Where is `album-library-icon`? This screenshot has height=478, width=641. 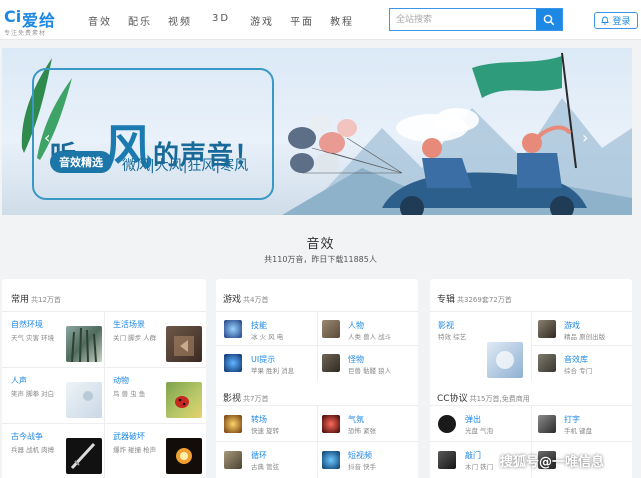 album-library-icon is located at coordinates (547, 363).